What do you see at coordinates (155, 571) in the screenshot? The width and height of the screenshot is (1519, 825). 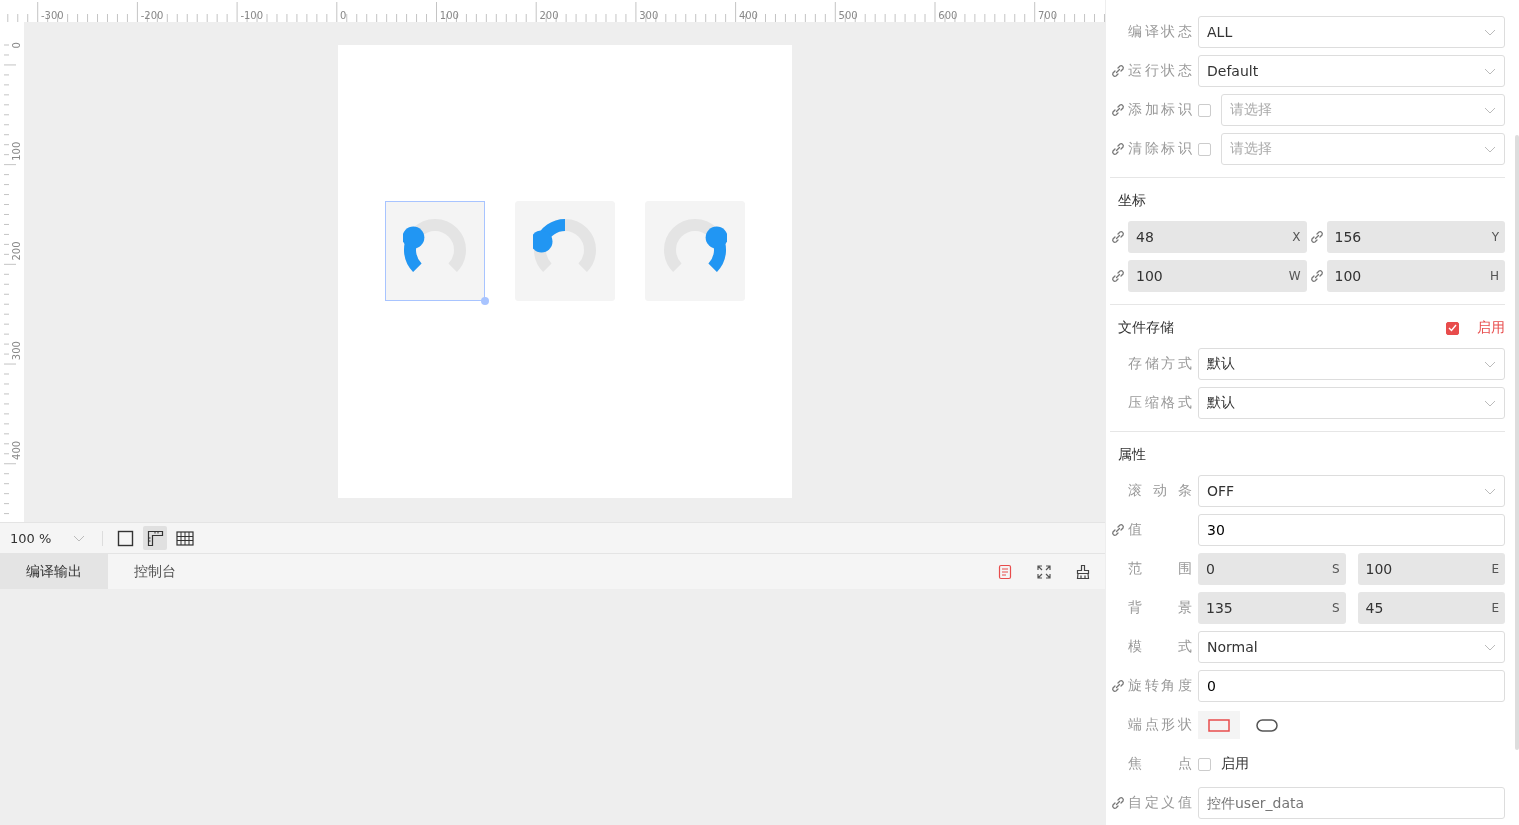 I see `output-tab: 控制台` at bounding box center [155, 571].